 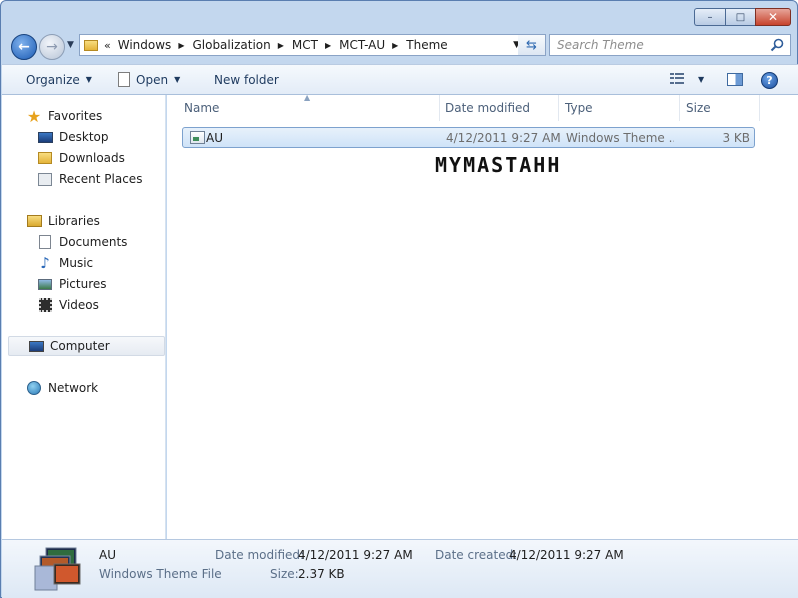 I want to click on breadcrumb-theme: Theme, so click(x=426, y=45).